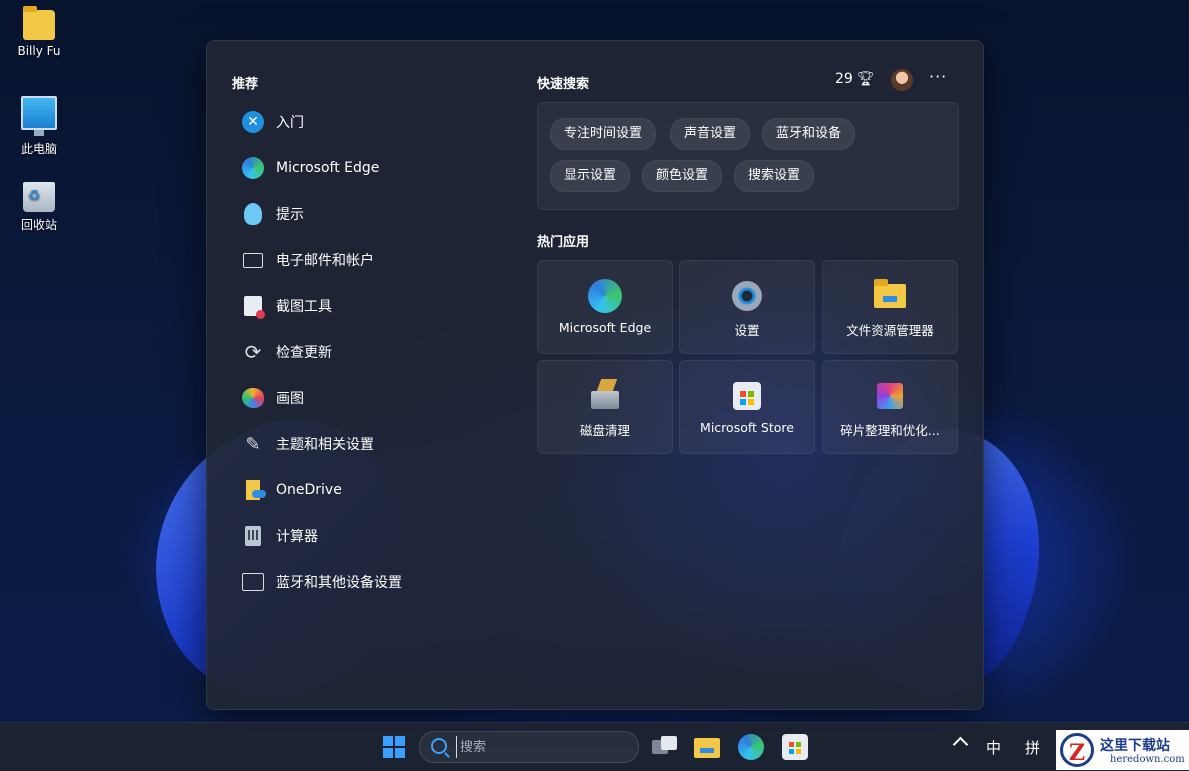 The image size is (1189, 771). I want to click on recommended-item-themes: ✎ 主题和相关设置, so click(371, 444).